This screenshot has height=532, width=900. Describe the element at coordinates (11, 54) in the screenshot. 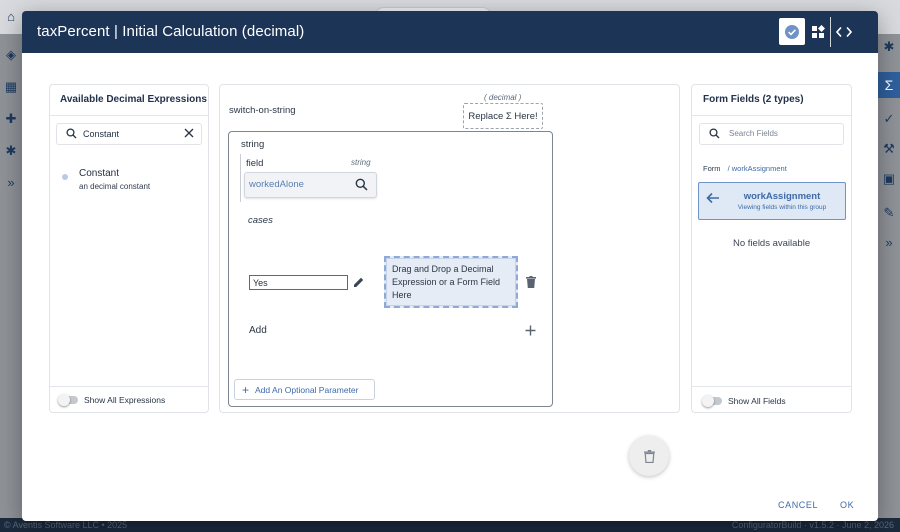

I see `layers-icon: ◈` at that location.